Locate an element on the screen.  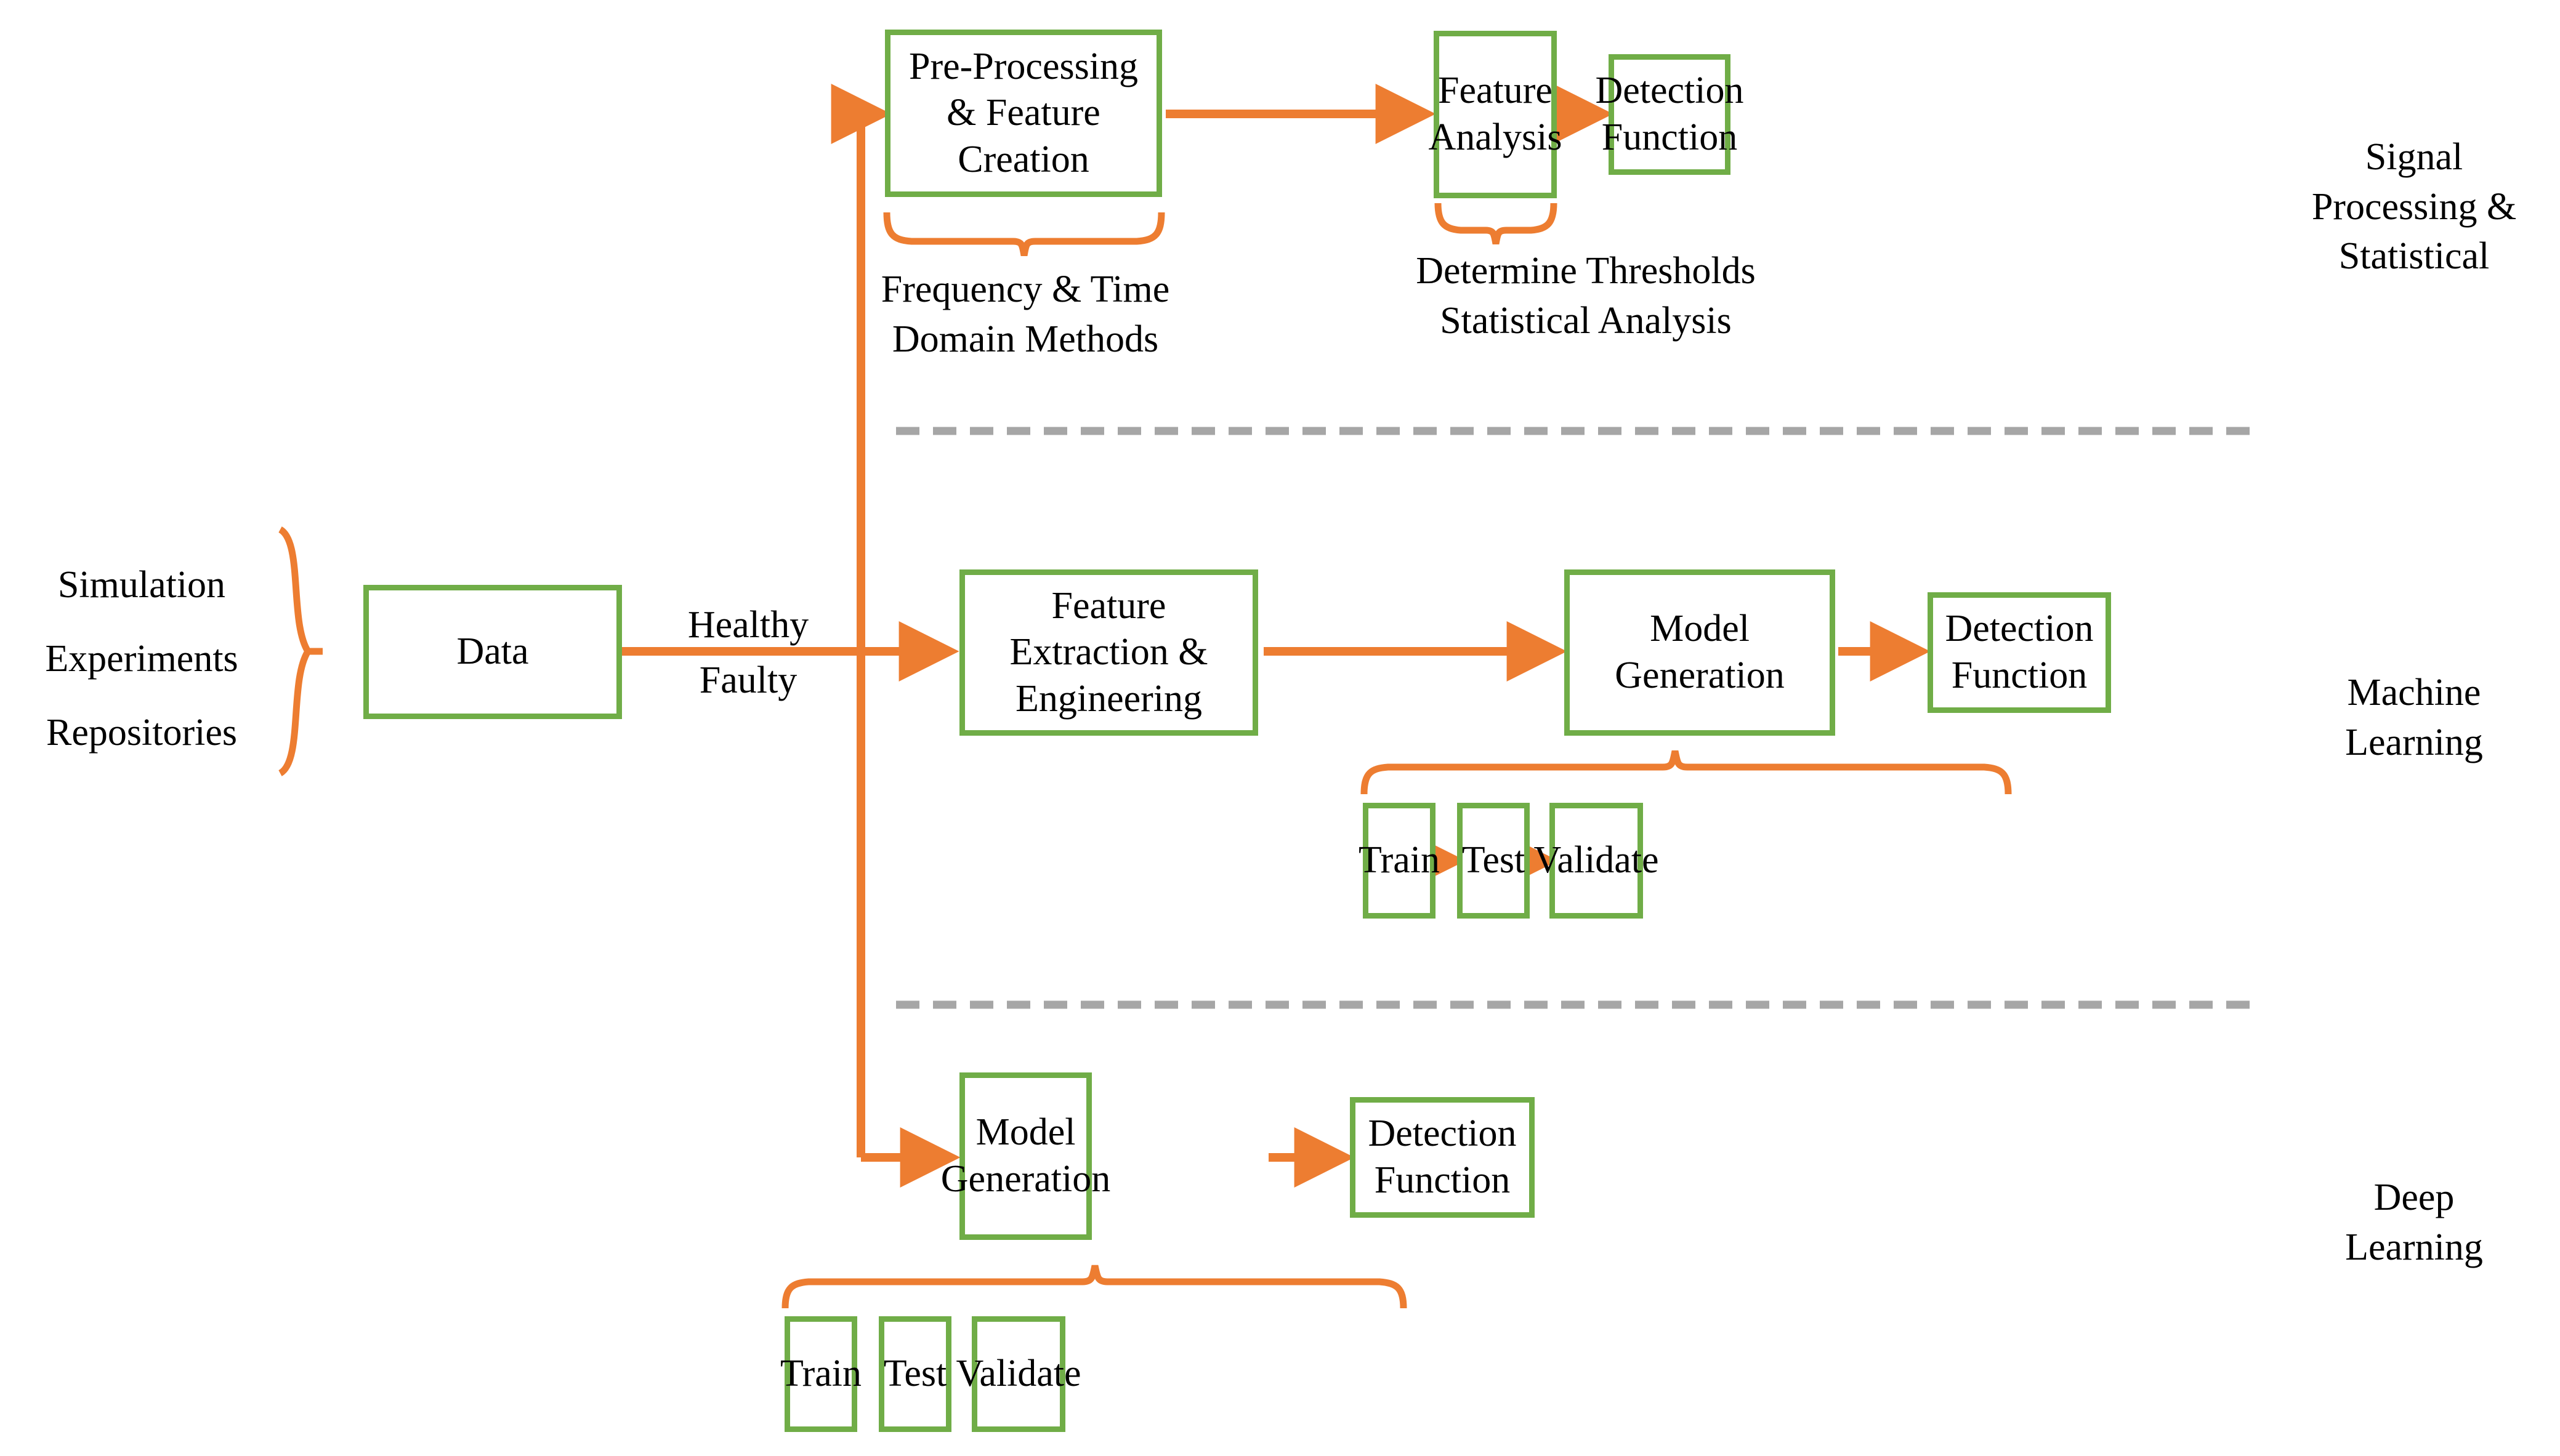
node-train-dl: Train is located at coordinates (821, 1374).